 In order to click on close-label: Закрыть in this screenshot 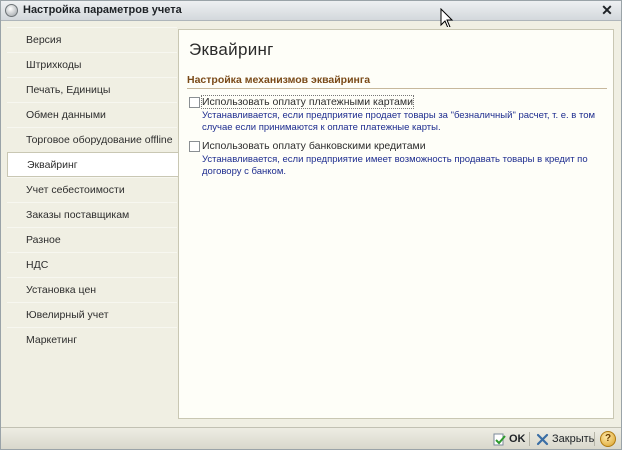, I will do `click(573, 439)`.